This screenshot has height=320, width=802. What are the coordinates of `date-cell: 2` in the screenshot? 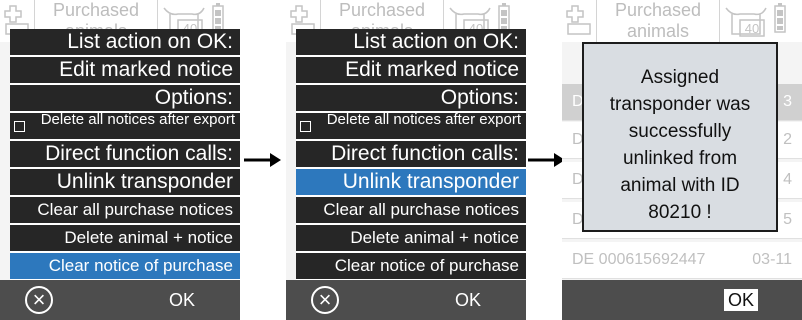 It's located at (787, 139).